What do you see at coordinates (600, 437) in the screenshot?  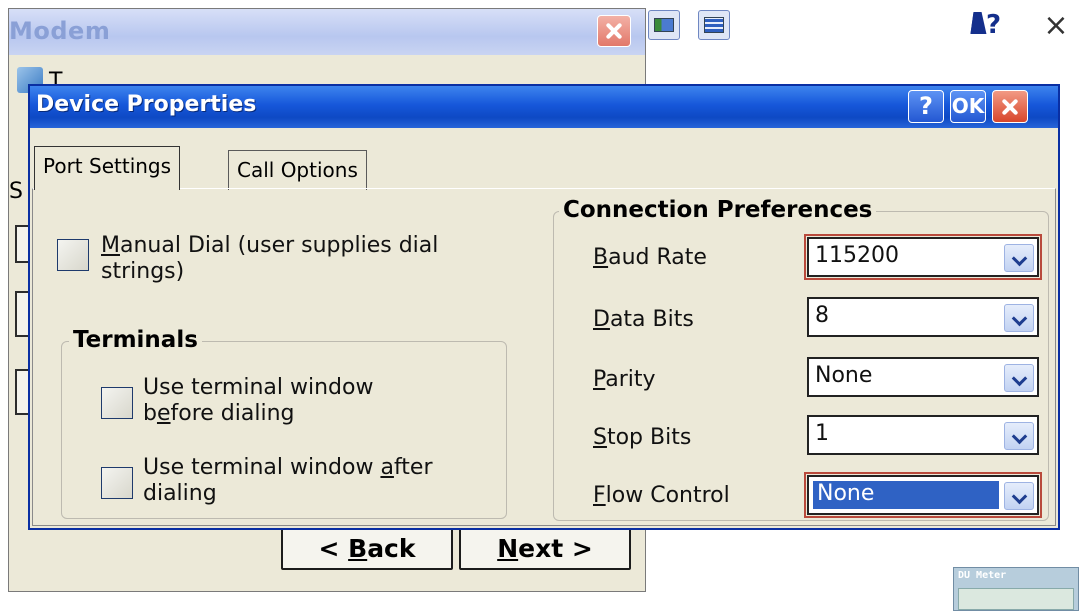 I see `stop-bits-accesskey: S` at bounding box center [600, 437].